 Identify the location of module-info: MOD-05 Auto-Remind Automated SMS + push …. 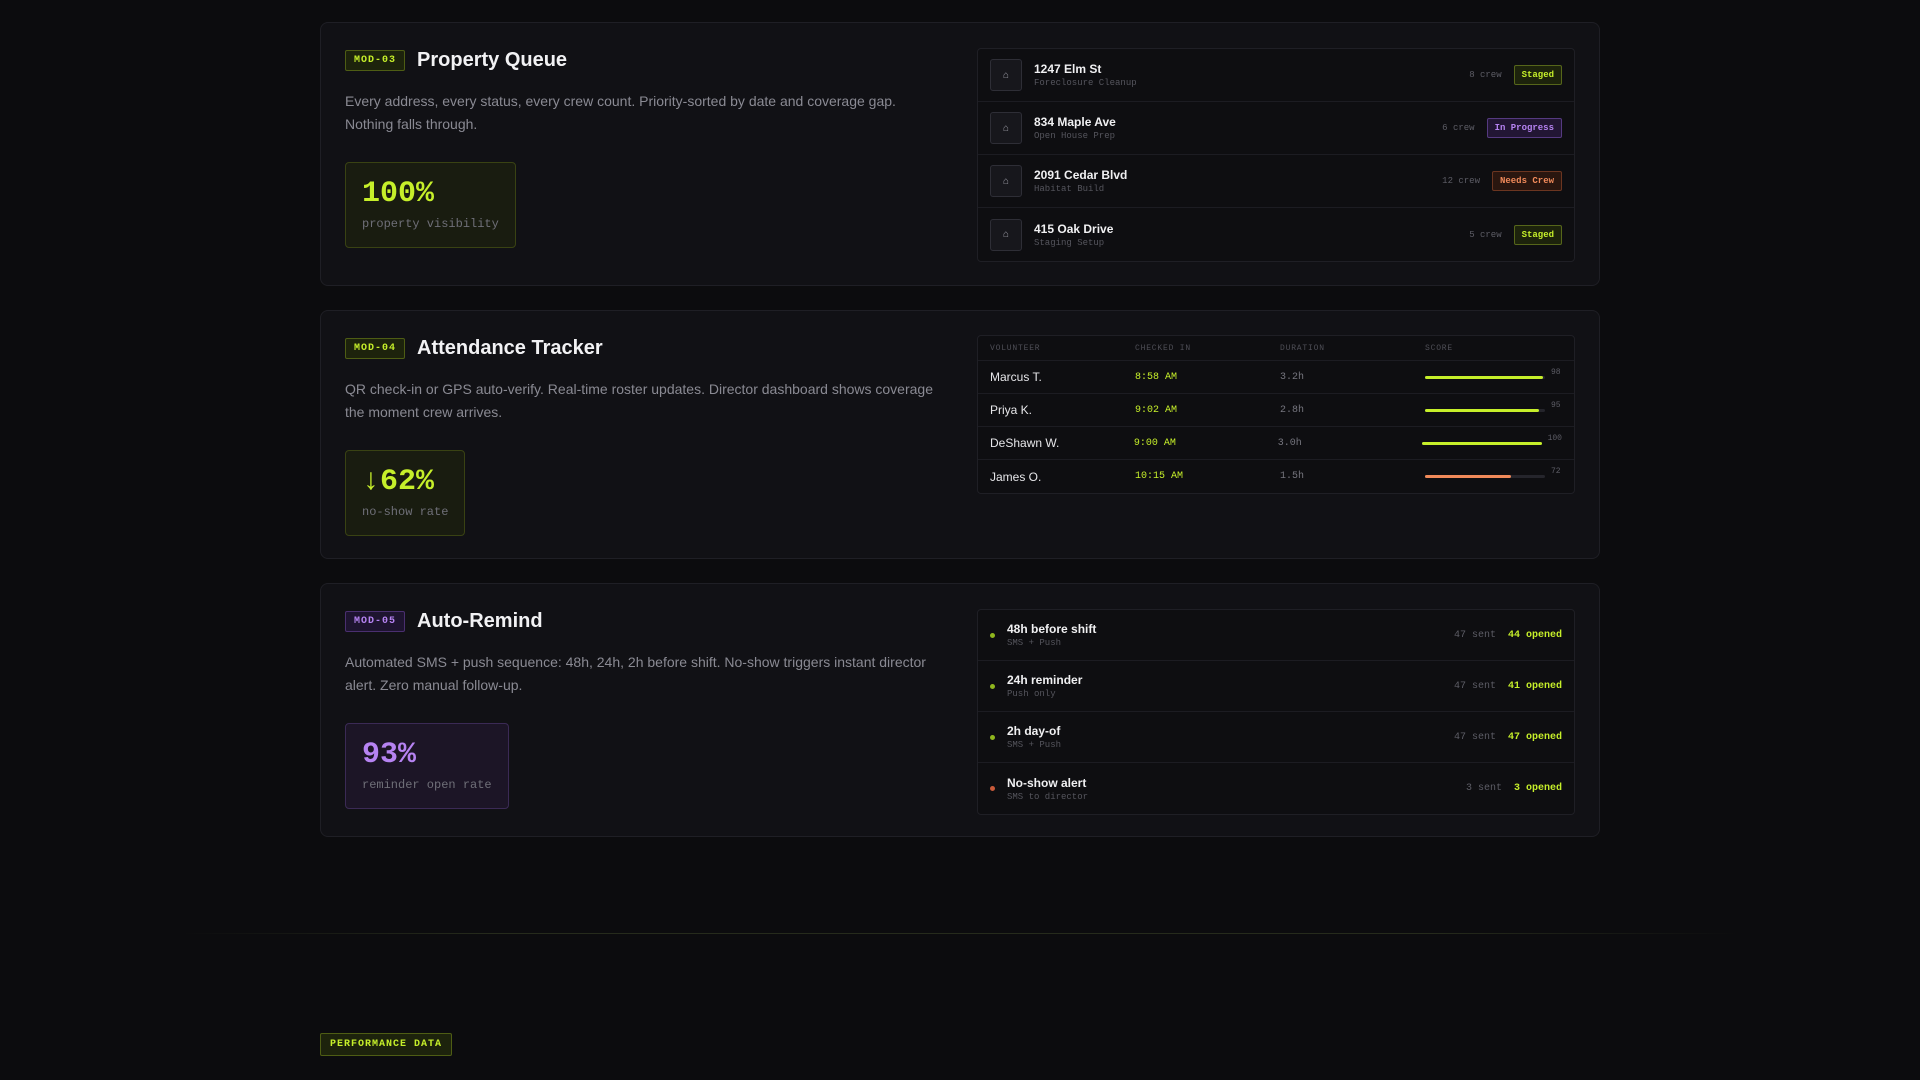
(645, 709).